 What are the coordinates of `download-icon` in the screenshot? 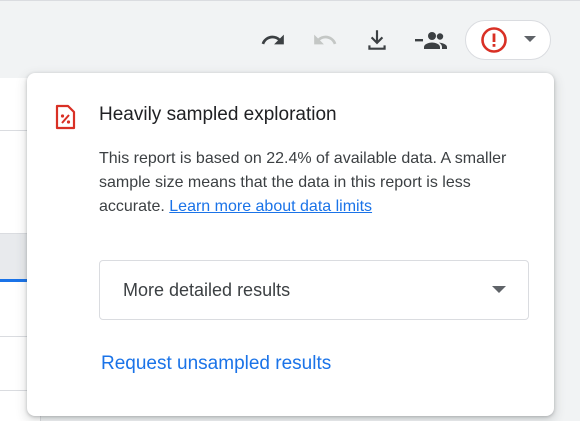 It's located at (377, 40).